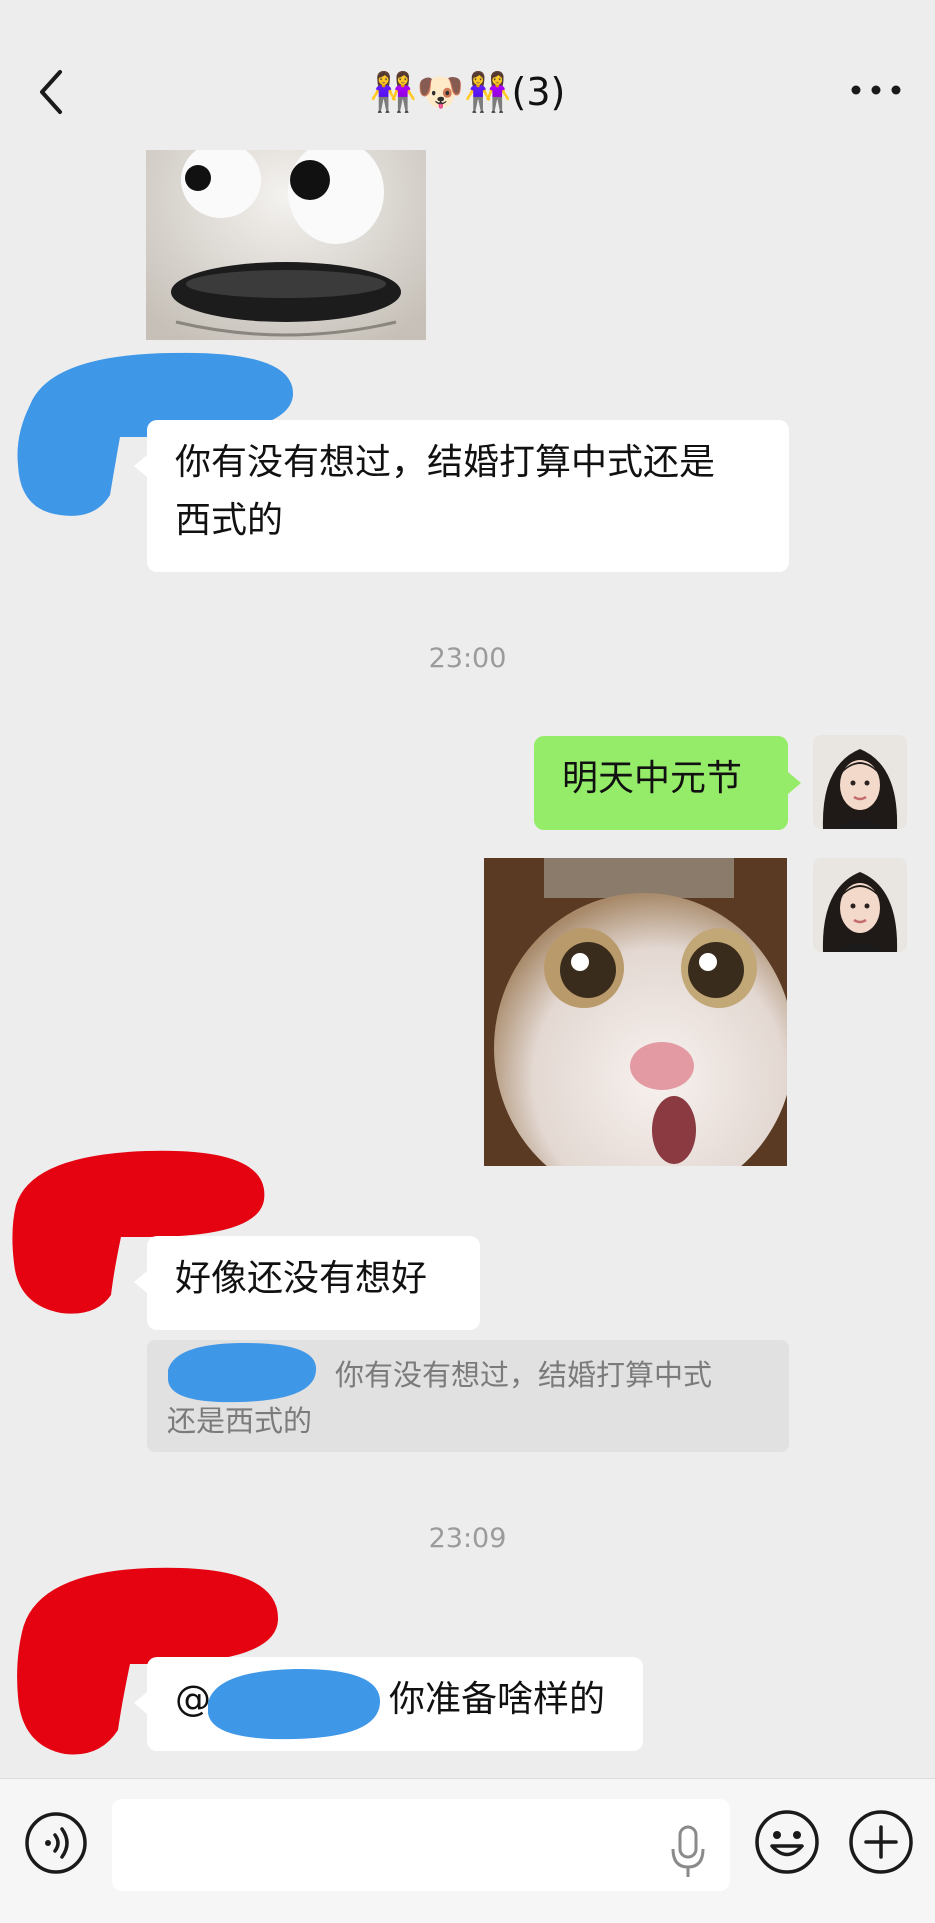 The image size is (935, 1923). Describe the element at coordinates (635, 1012) in the screenshot. I see `cat-sticker` at that location.